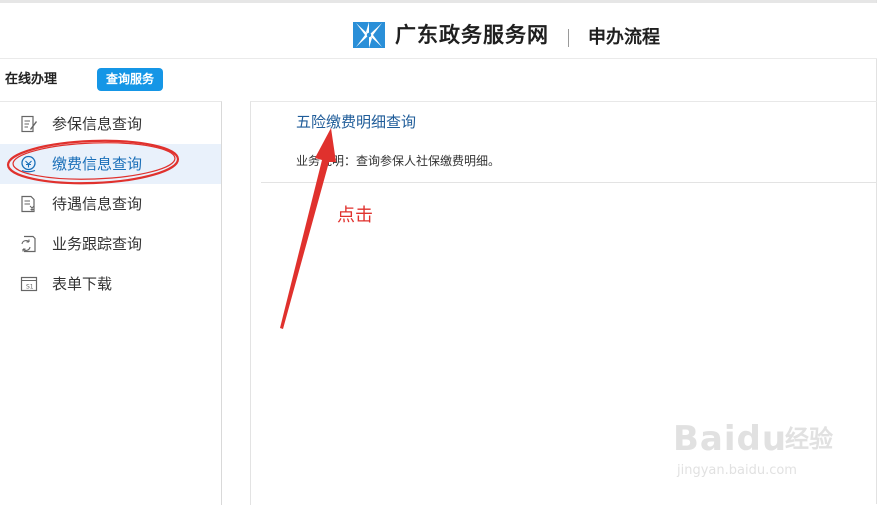  What do you see at coordinates (356, 122) in the screenshot?
I see `five-insurance-payment-link: 五险缴费明细查询` at bounding box center [356, 122].